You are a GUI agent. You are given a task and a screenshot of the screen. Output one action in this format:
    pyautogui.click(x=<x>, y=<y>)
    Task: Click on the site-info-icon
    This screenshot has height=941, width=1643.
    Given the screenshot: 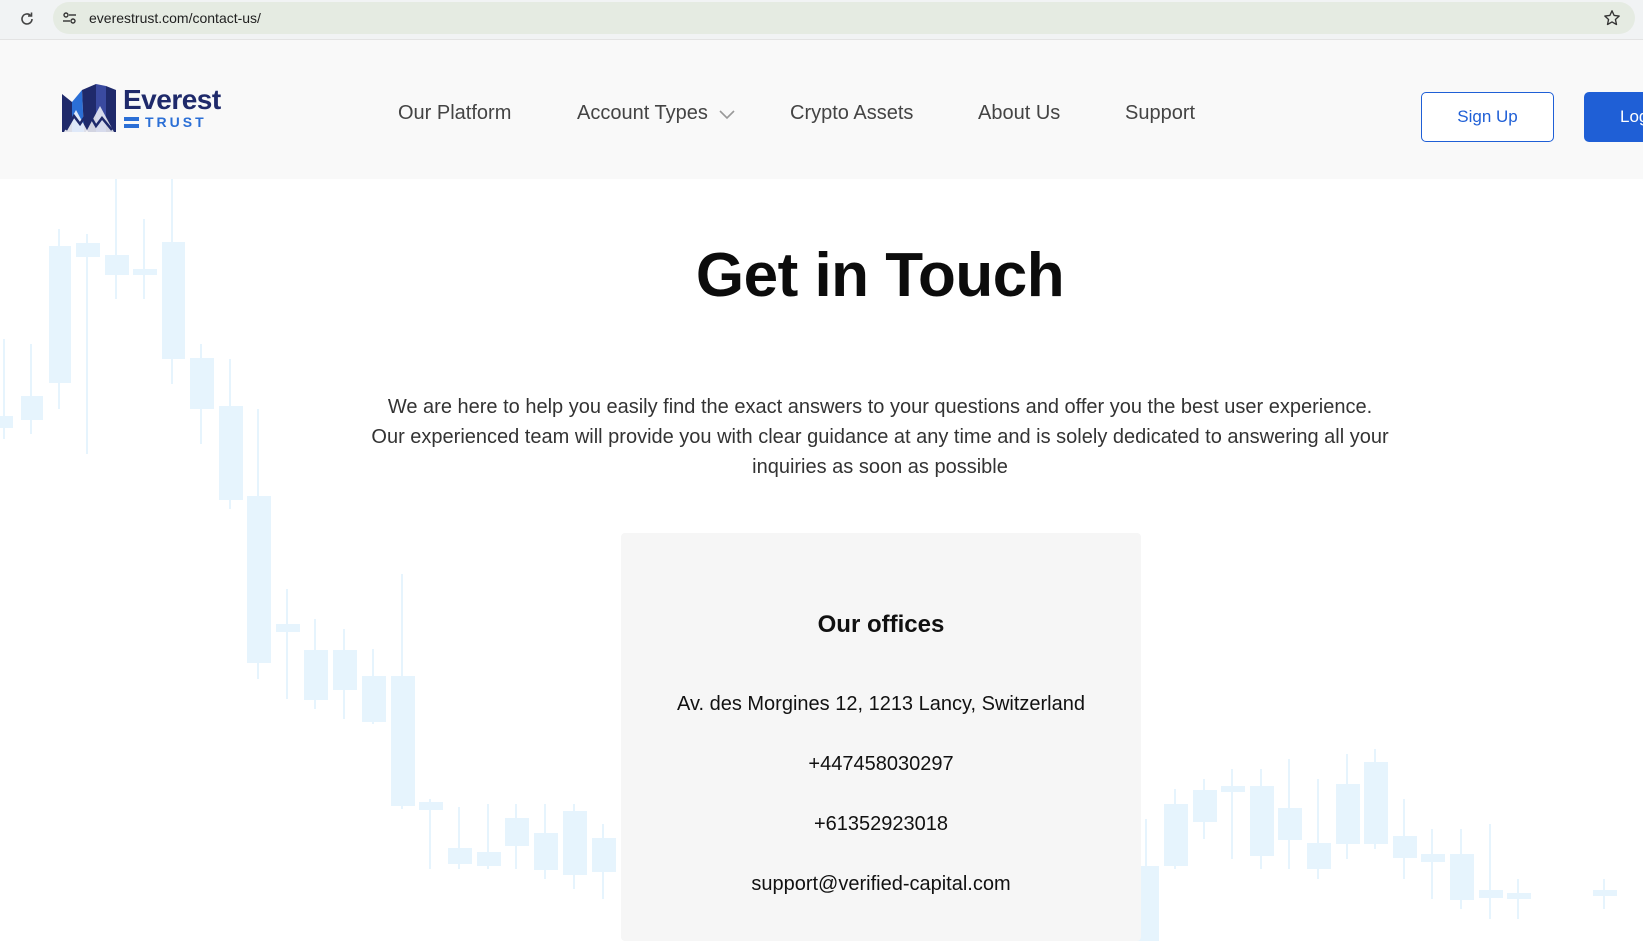 What is the action you would take?
    pyautogui.click(x=70, y=18)
    